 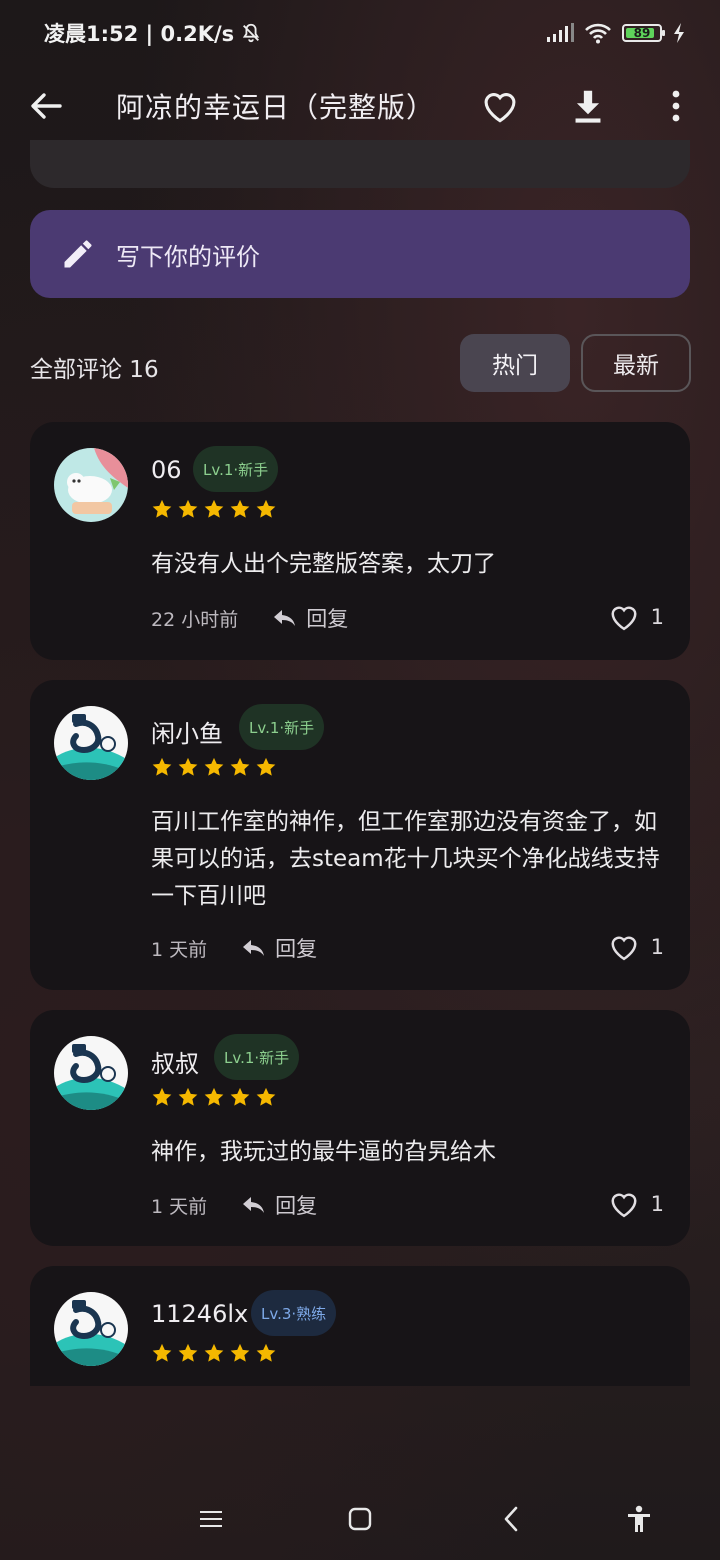 What do you see at coordinates (46, 106) in the screenshot?
I see `back-arrow-icon` at bounding box center [46, 106].